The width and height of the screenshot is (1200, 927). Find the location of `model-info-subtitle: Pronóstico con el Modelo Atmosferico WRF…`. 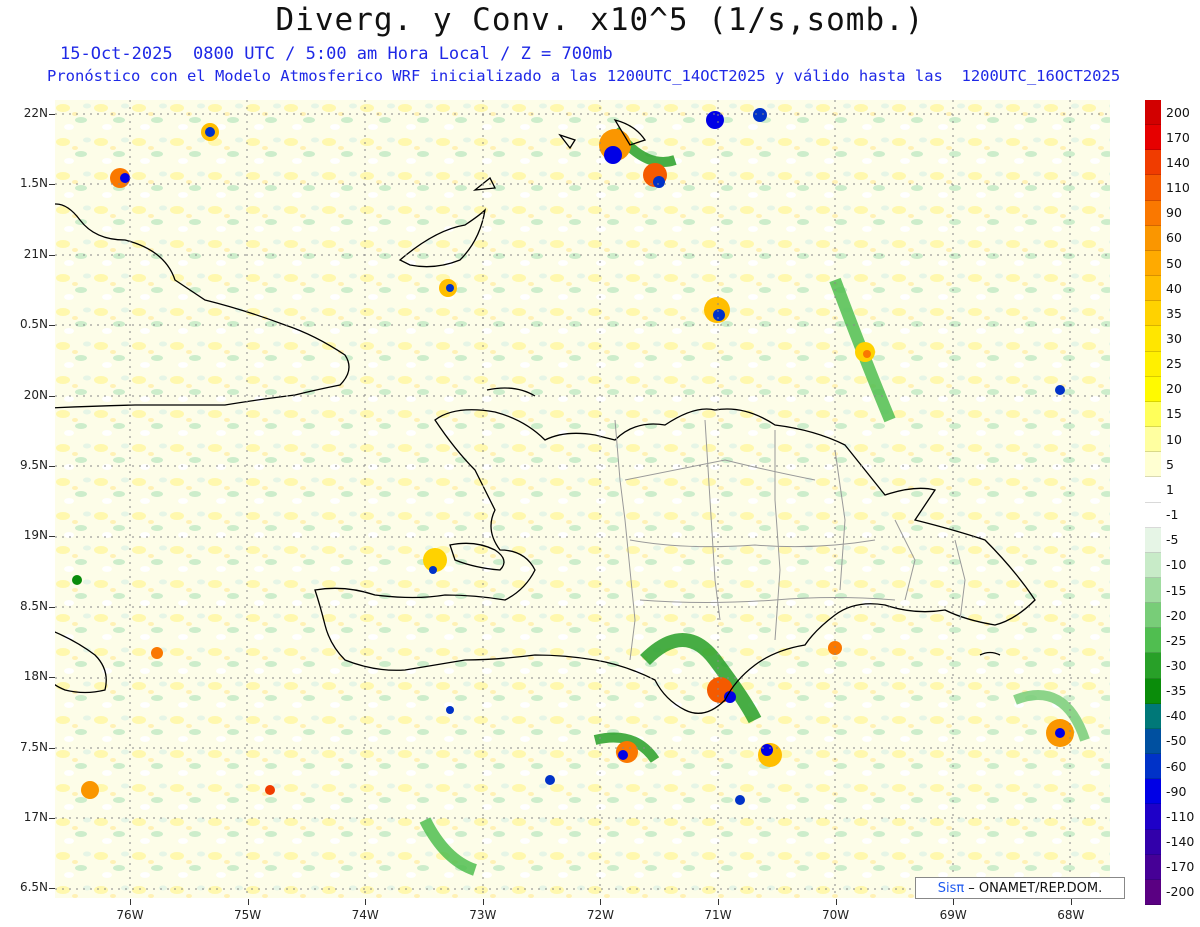

model-info-subtitle: Pronóstico con el Modelo Atmosferico WRF… is located at coordinates (584, 76).